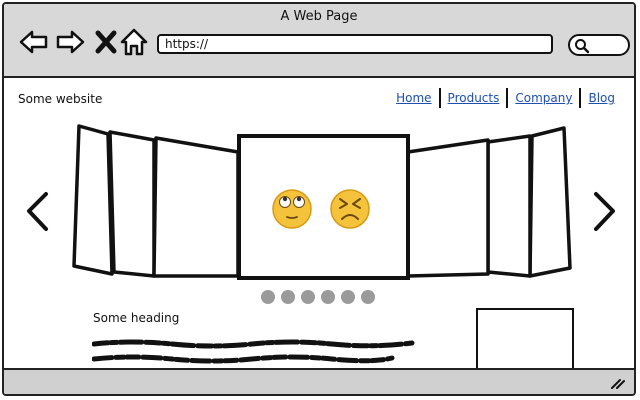  What do you see at coordinates (134, 42) in the screenshot?
I see `home-icon` at bounding box center [134, 42].